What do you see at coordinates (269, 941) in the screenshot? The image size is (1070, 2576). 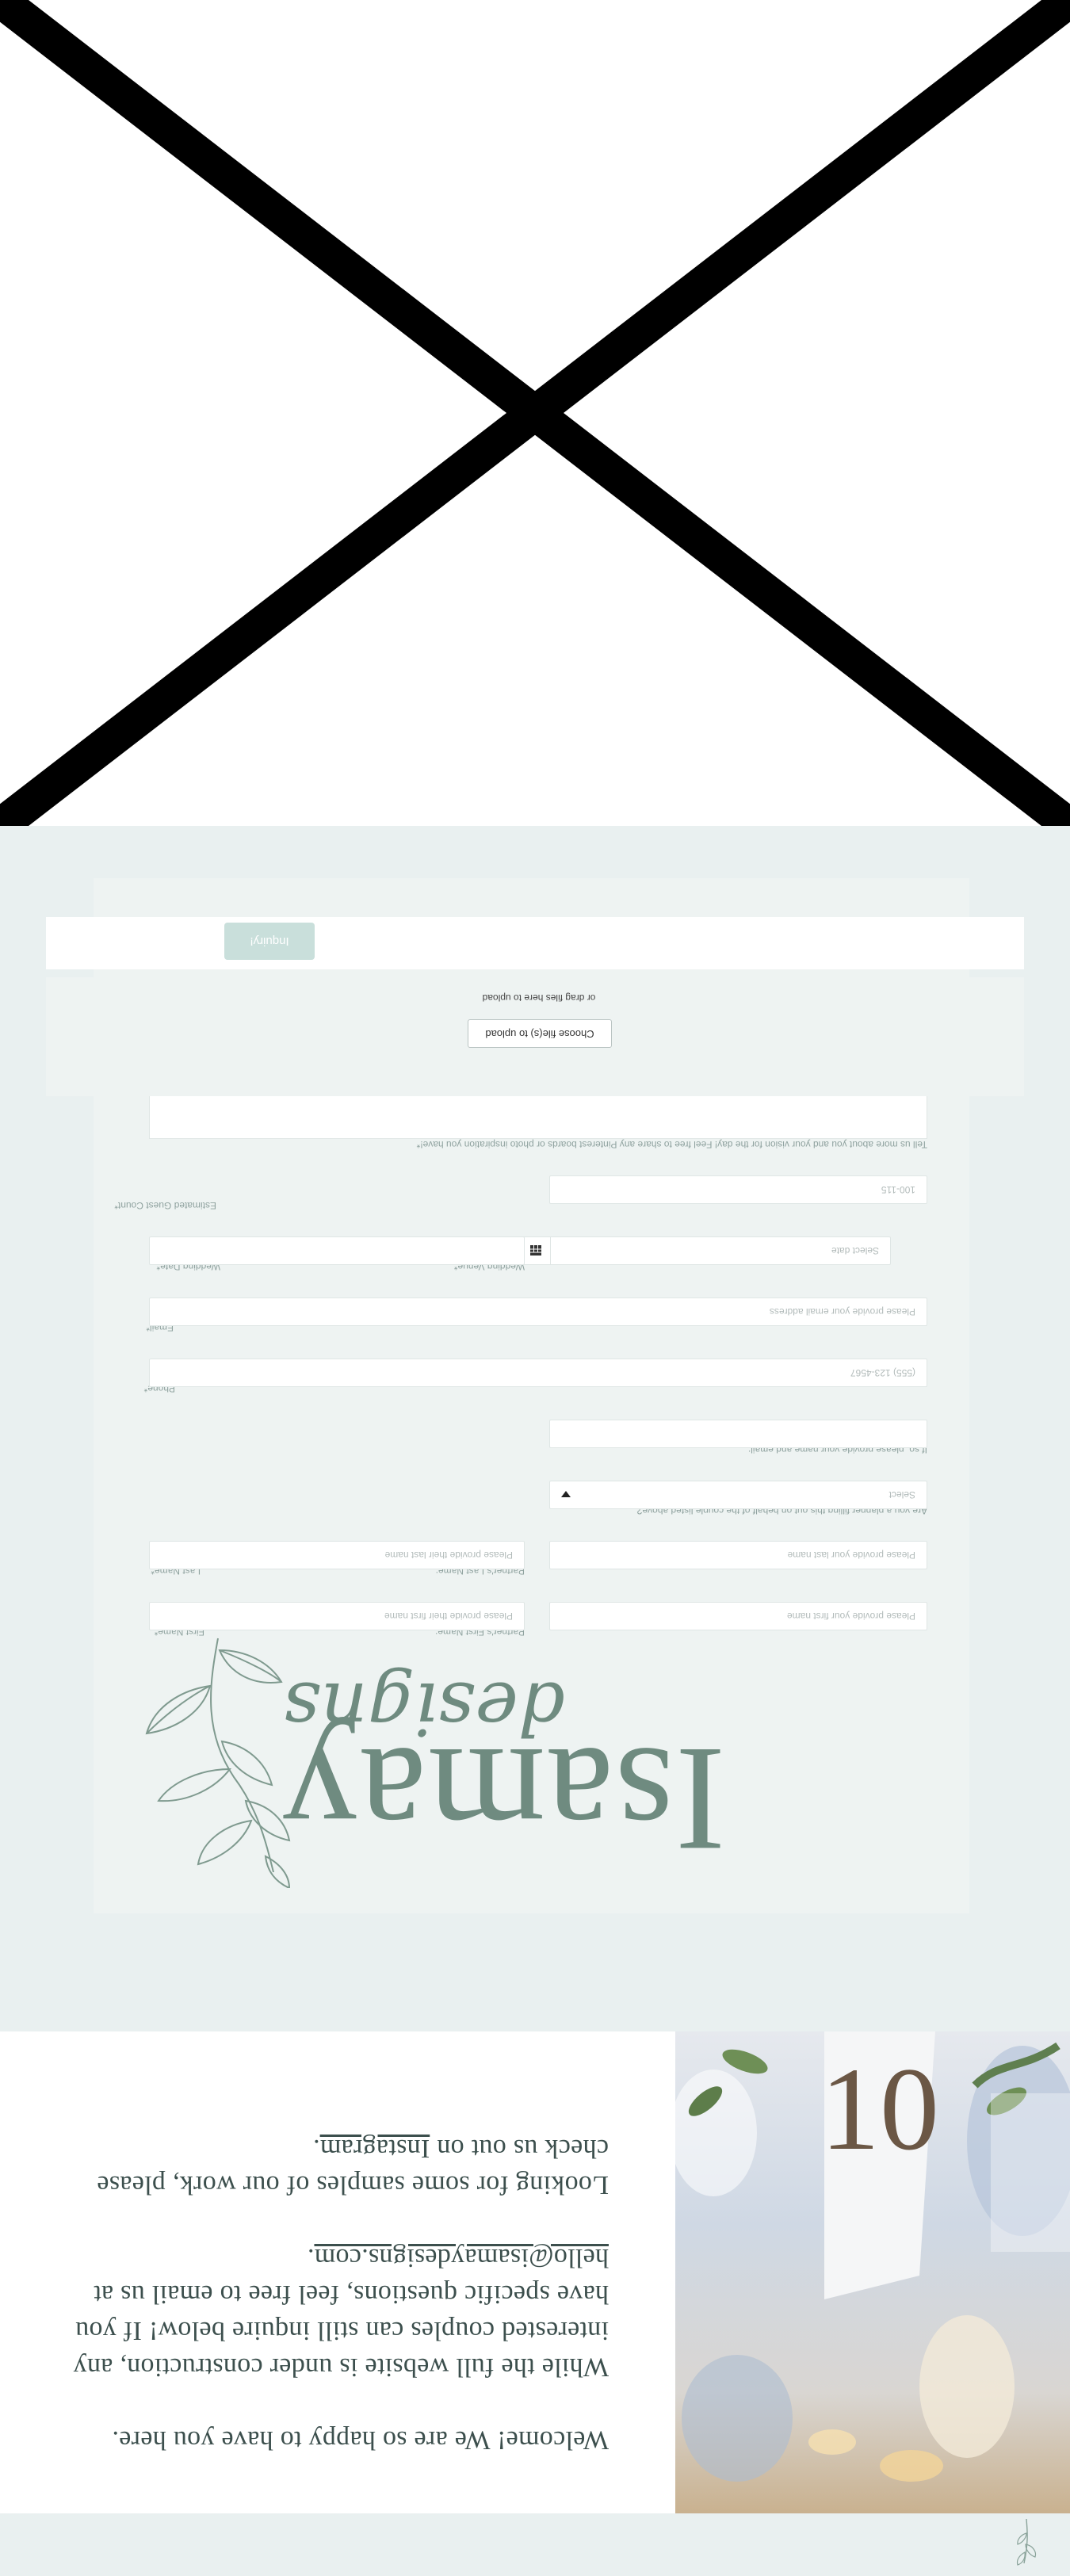 I see `submit-button: Inquiry!` at bounding box center [269, 941].